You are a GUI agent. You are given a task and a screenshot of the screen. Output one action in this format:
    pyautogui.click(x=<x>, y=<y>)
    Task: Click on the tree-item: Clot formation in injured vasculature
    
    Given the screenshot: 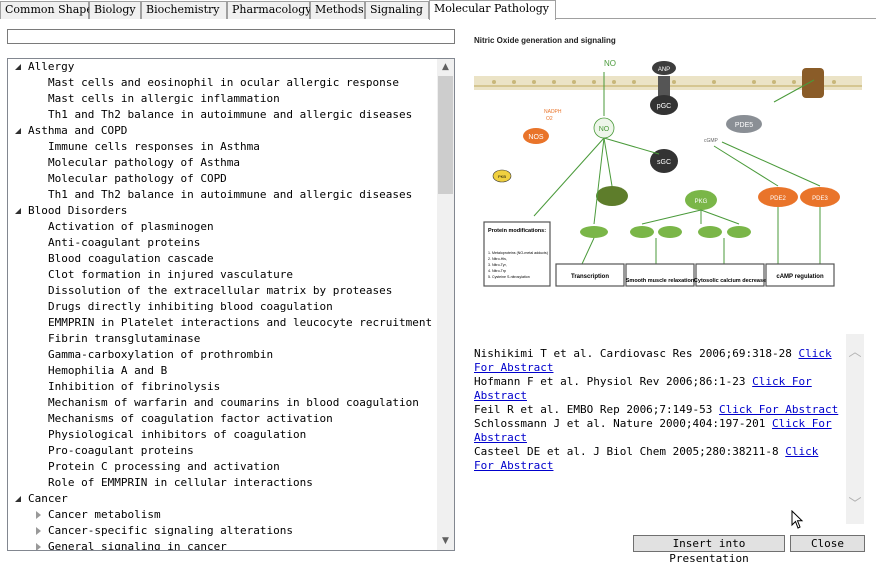 What is the action you would take?
    pyautogui.click(x=222, y=275)
    